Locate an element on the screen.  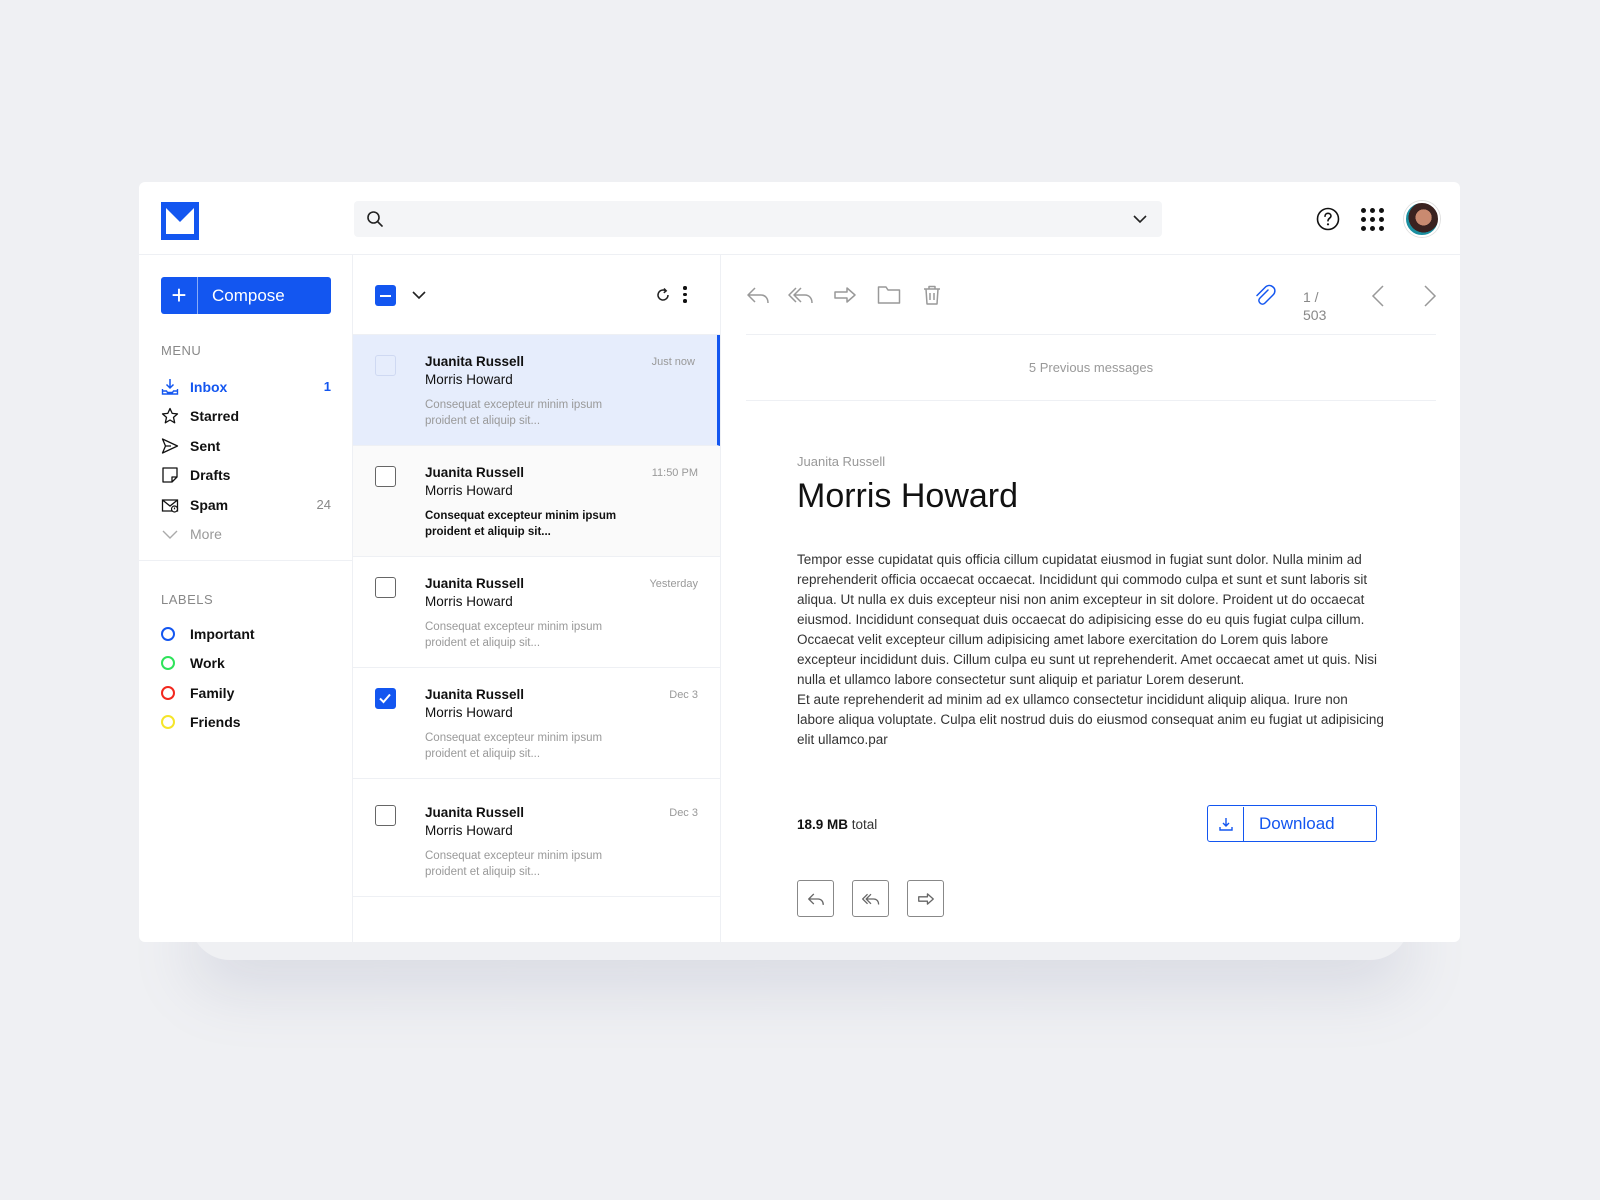
message-subject: Morris Howard is located at coordinates (908, 496).